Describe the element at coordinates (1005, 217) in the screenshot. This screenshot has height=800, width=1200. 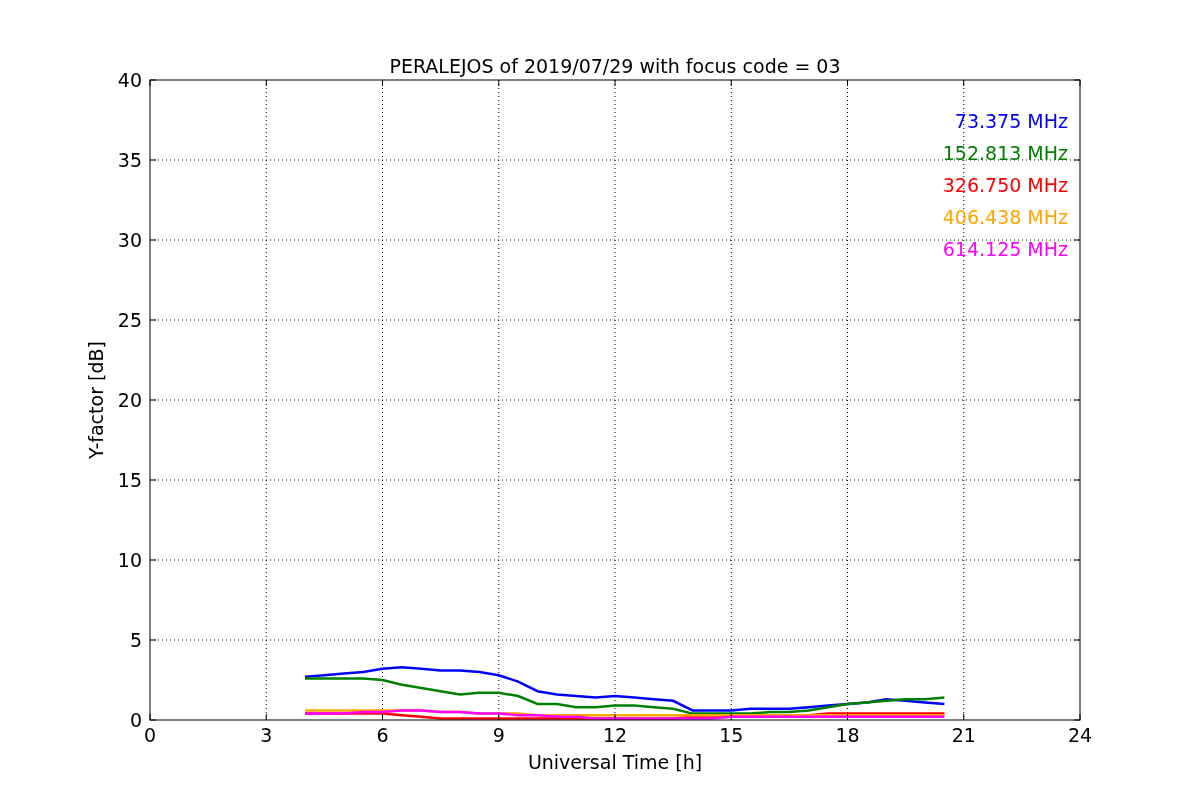
I see `legend-label: 406.438 MHz` at that location.